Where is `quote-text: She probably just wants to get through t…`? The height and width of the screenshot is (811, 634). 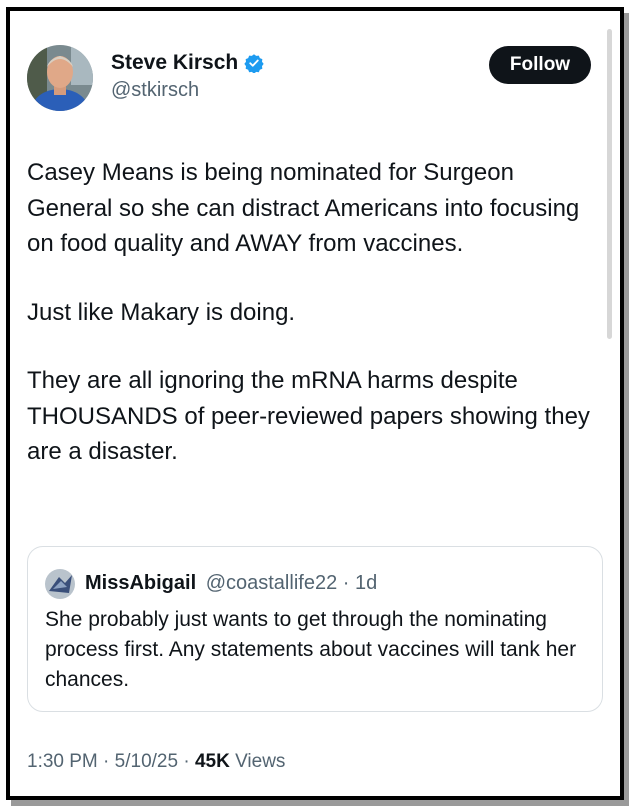
quote-text: She probably just wants to get through t… is located at coordinates (311, 649).